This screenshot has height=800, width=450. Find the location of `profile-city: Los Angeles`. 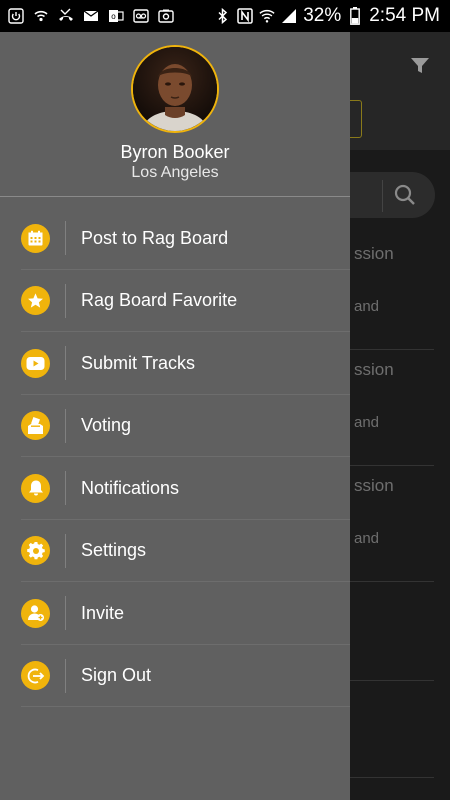

profile-city: Los Angeles is located at coordinates (175, 172).